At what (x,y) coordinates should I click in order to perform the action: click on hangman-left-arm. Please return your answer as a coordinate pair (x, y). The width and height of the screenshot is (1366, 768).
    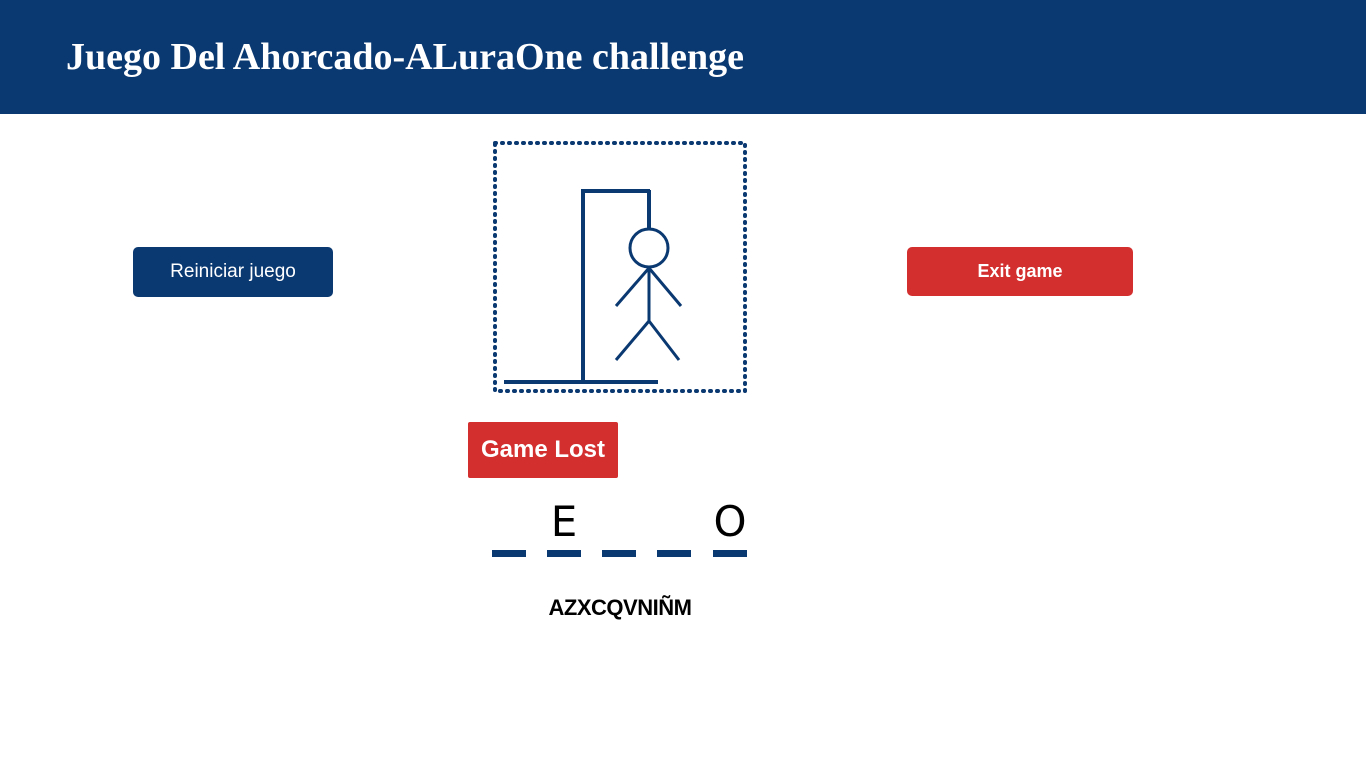
    Looking at the image, I should click on (632, 287).